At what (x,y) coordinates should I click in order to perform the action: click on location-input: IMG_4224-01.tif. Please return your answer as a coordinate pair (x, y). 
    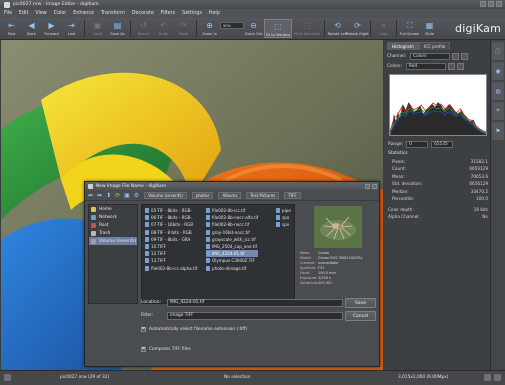
    Looking at the image, I should click on (255, 302).